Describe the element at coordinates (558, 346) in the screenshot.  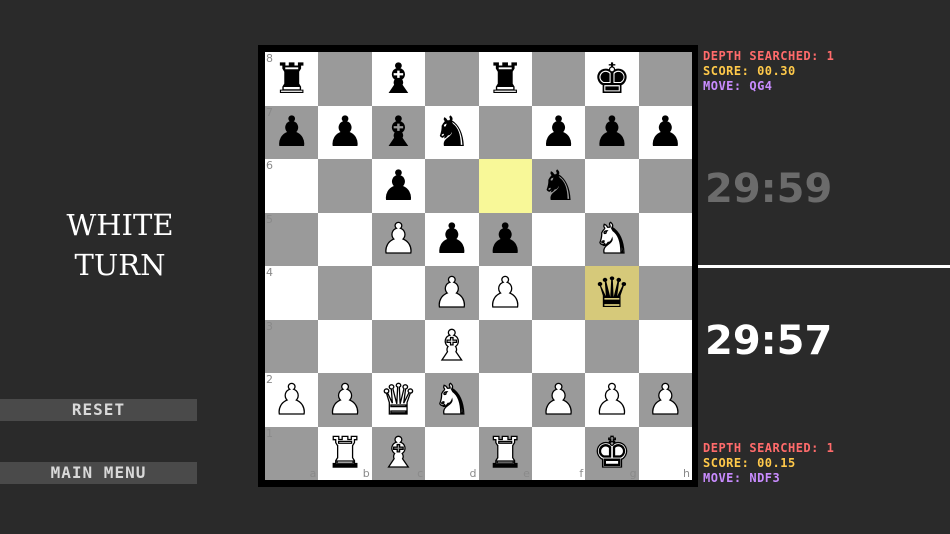
I see `square-f3` at that location.